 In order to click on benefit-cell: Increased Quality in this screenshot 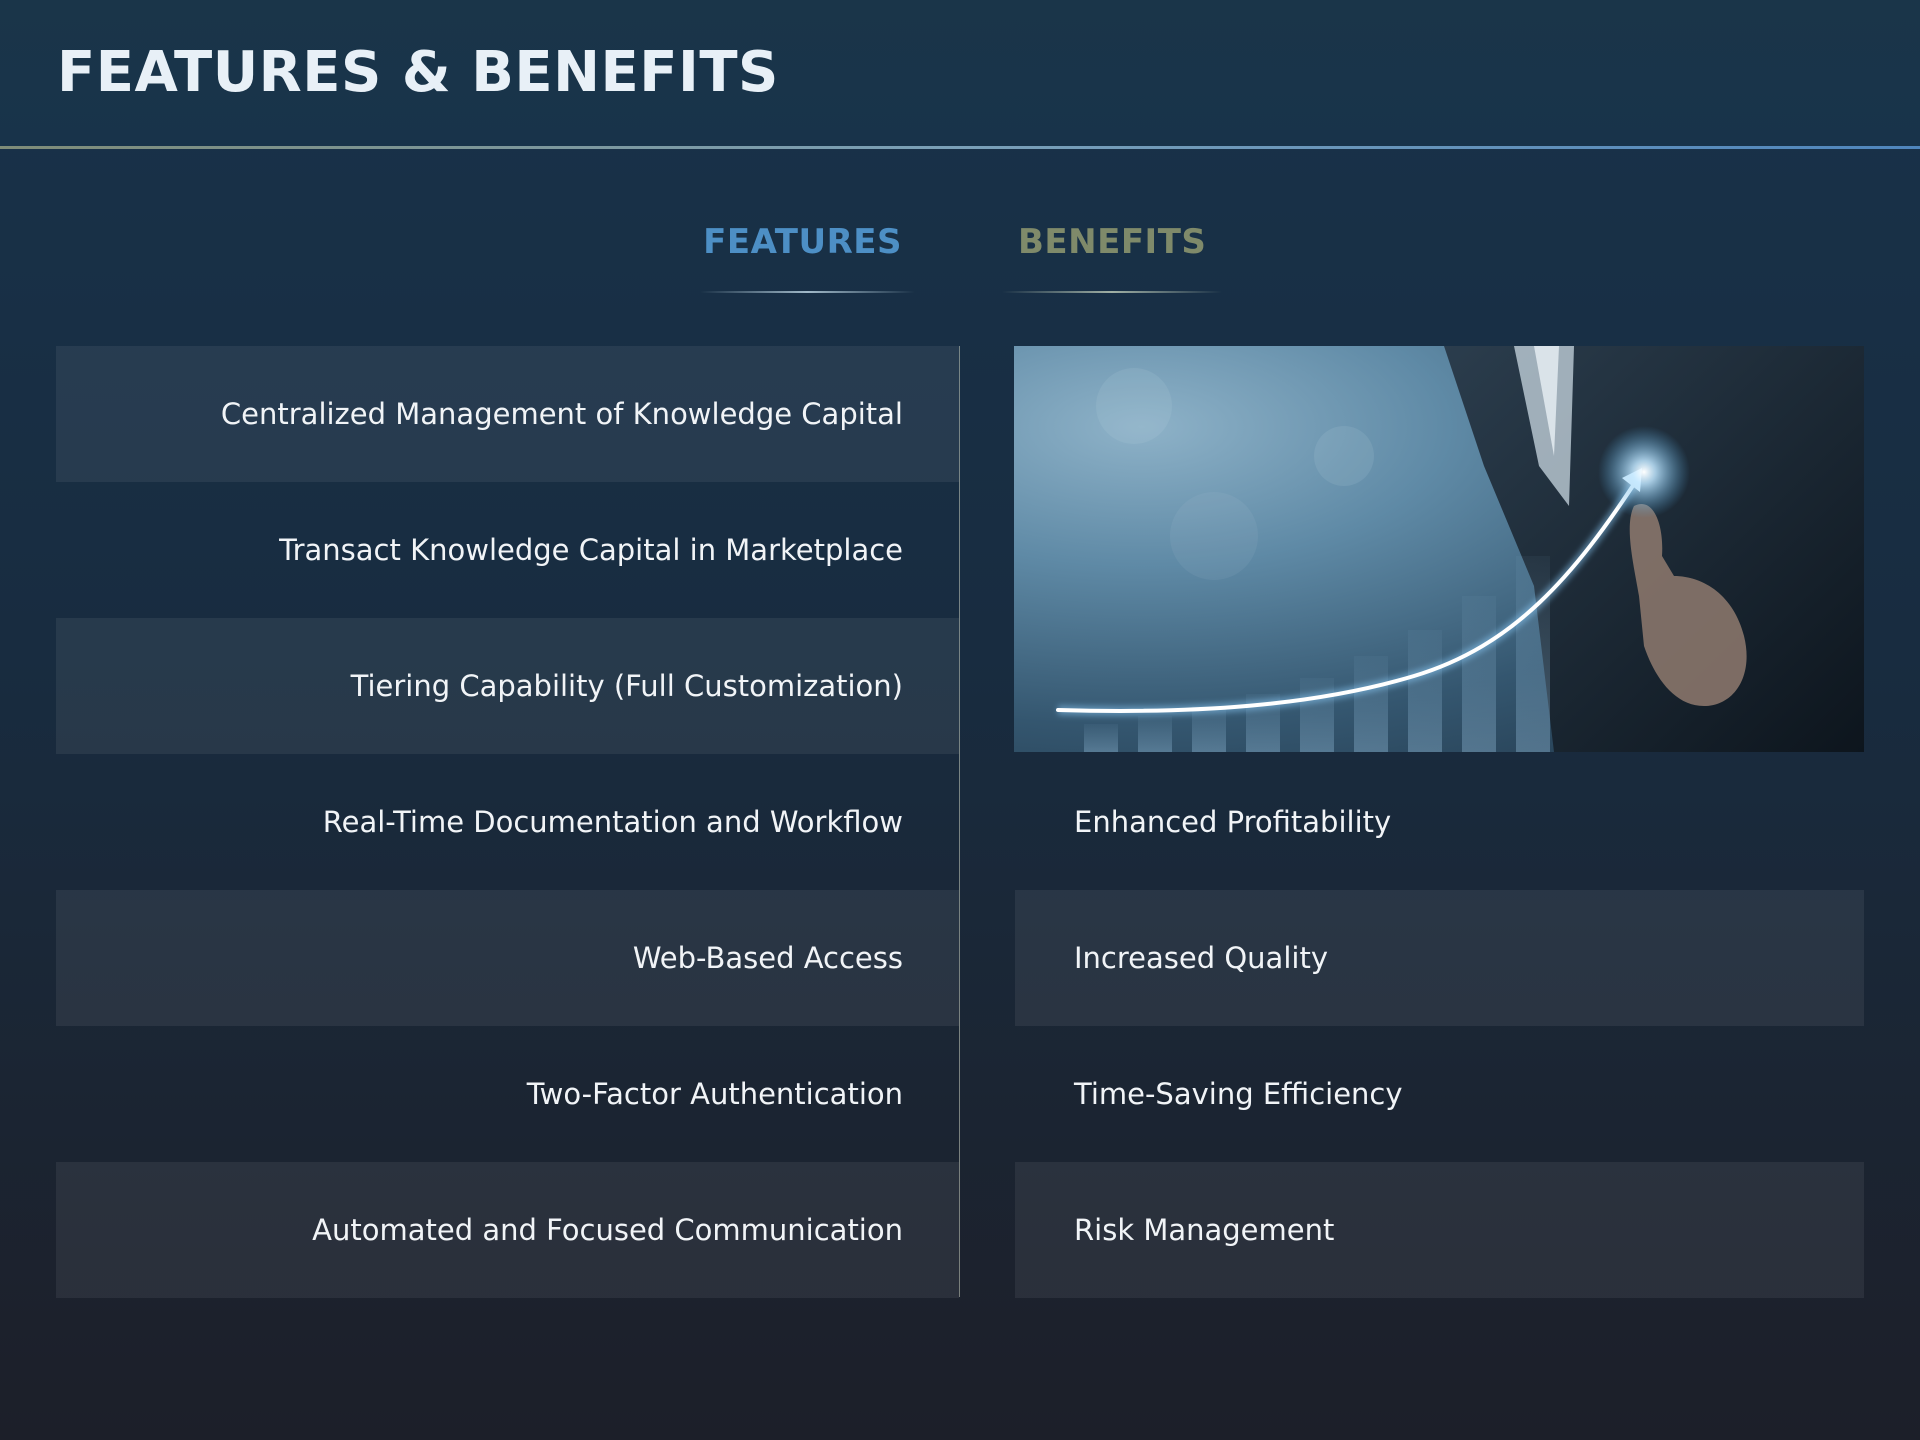, I will do `click(1439, 958)`.